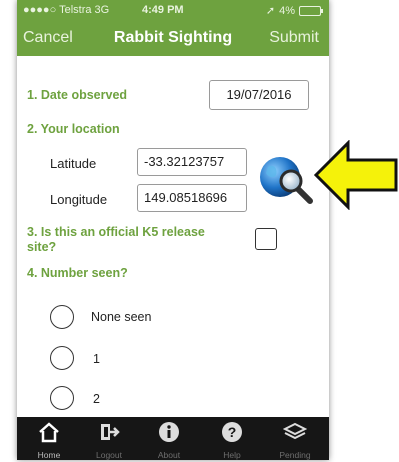  What do you see at coordinates (109, 432) in the screenshot?
I see `logout-icon` at bounding box center [109, 432].